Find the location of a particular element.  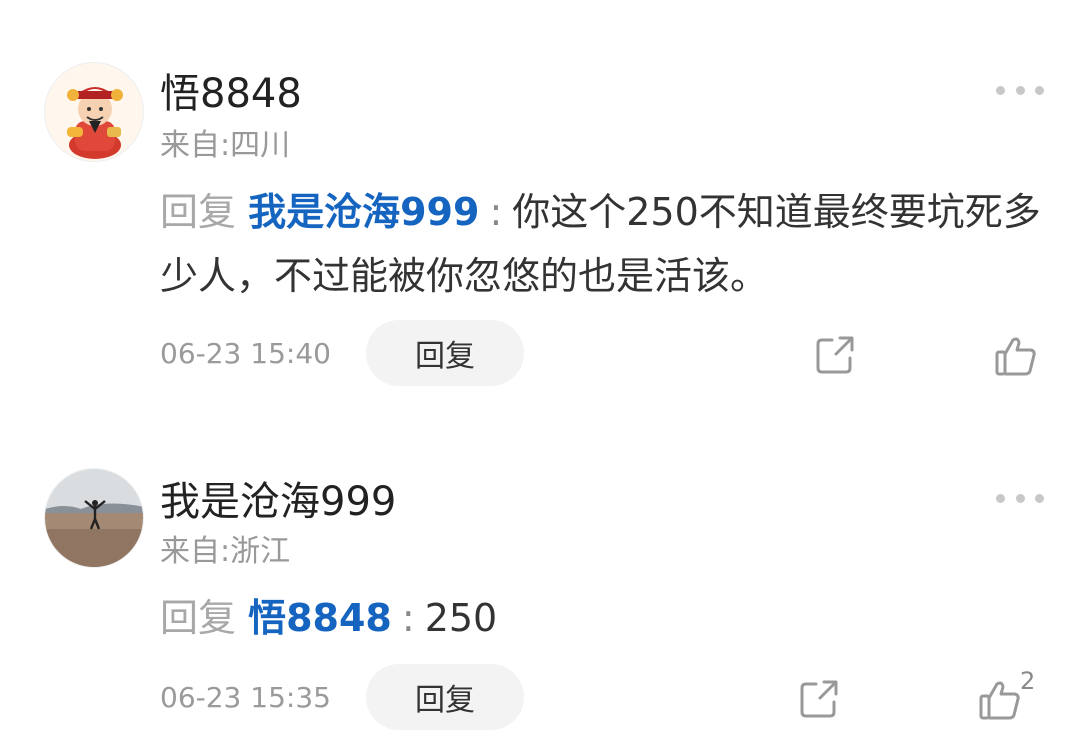

beach-photo-avatar-image is located at coordinates (94, 518).